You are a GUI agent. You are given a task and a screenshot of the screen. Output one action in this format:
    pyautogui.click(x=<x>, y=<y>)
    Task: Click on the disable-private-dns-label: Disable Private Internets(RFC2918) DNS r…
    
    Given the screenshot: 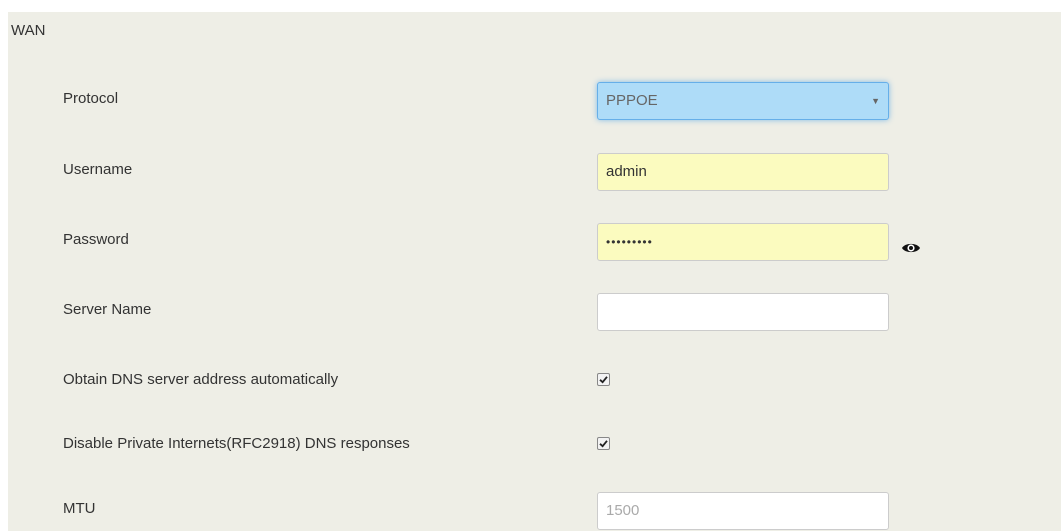 What is the action you would take?
    pyautogui.click(x=236, y=443)
    